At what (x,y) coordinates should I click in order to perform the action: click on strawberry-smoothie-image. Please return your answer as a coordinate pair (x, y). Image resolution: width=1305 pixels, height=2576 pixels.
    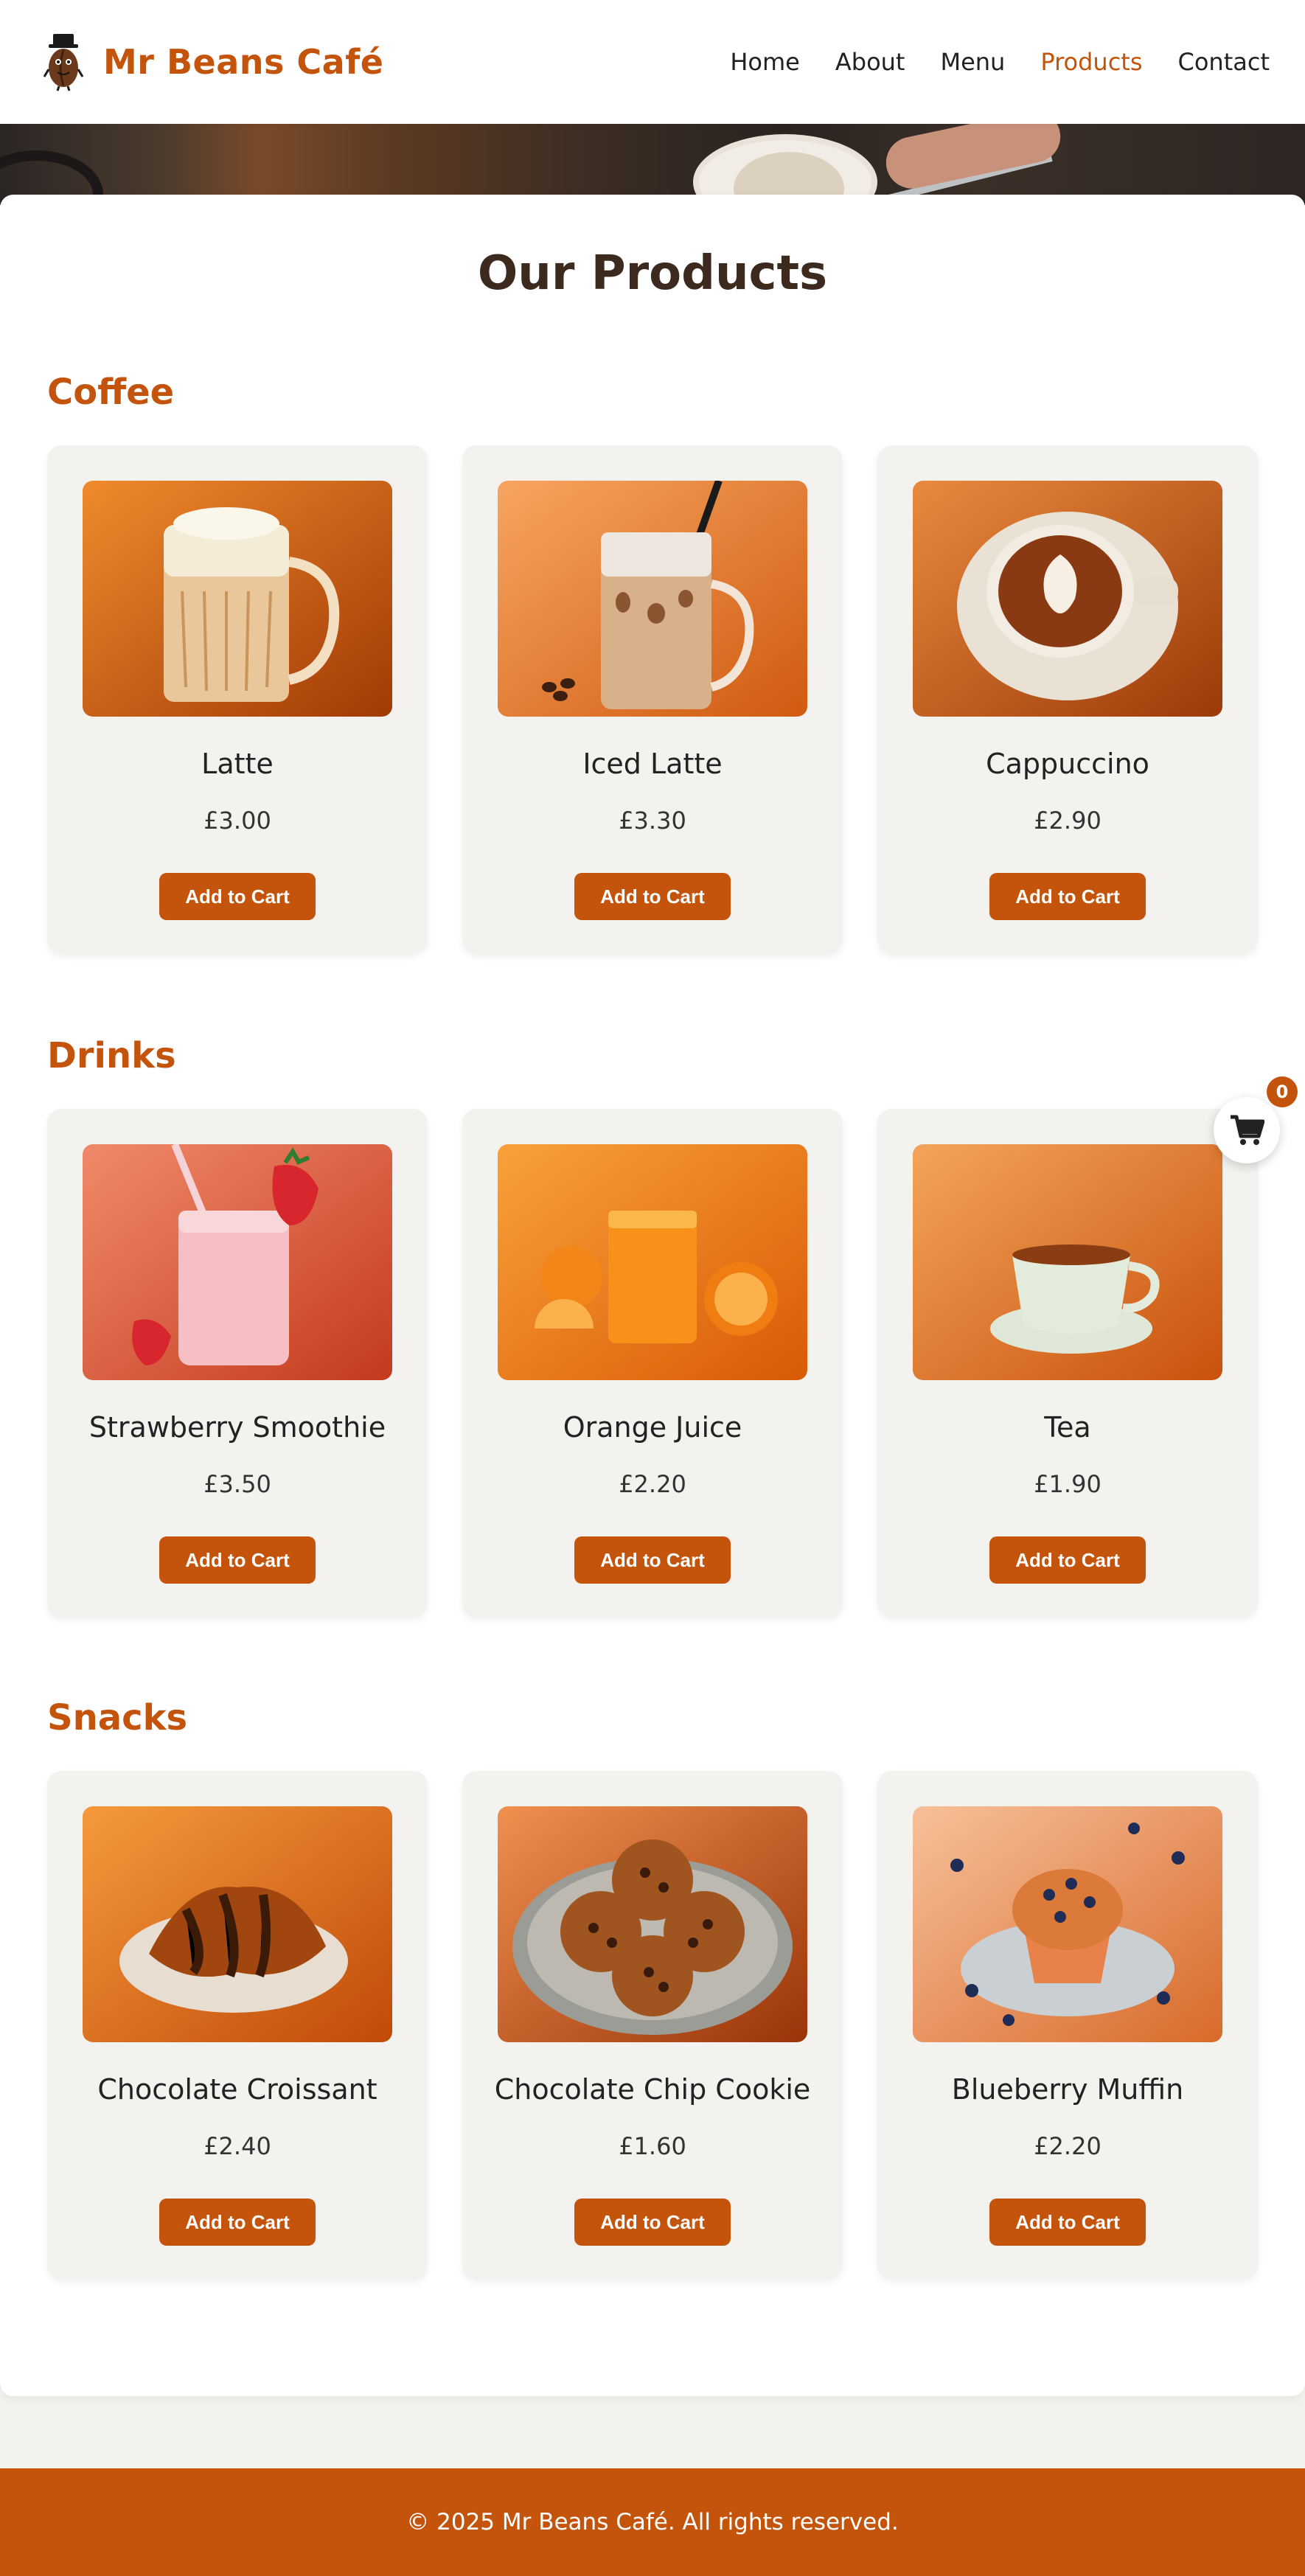
    Looking at the image, I should click on (237, 1262).